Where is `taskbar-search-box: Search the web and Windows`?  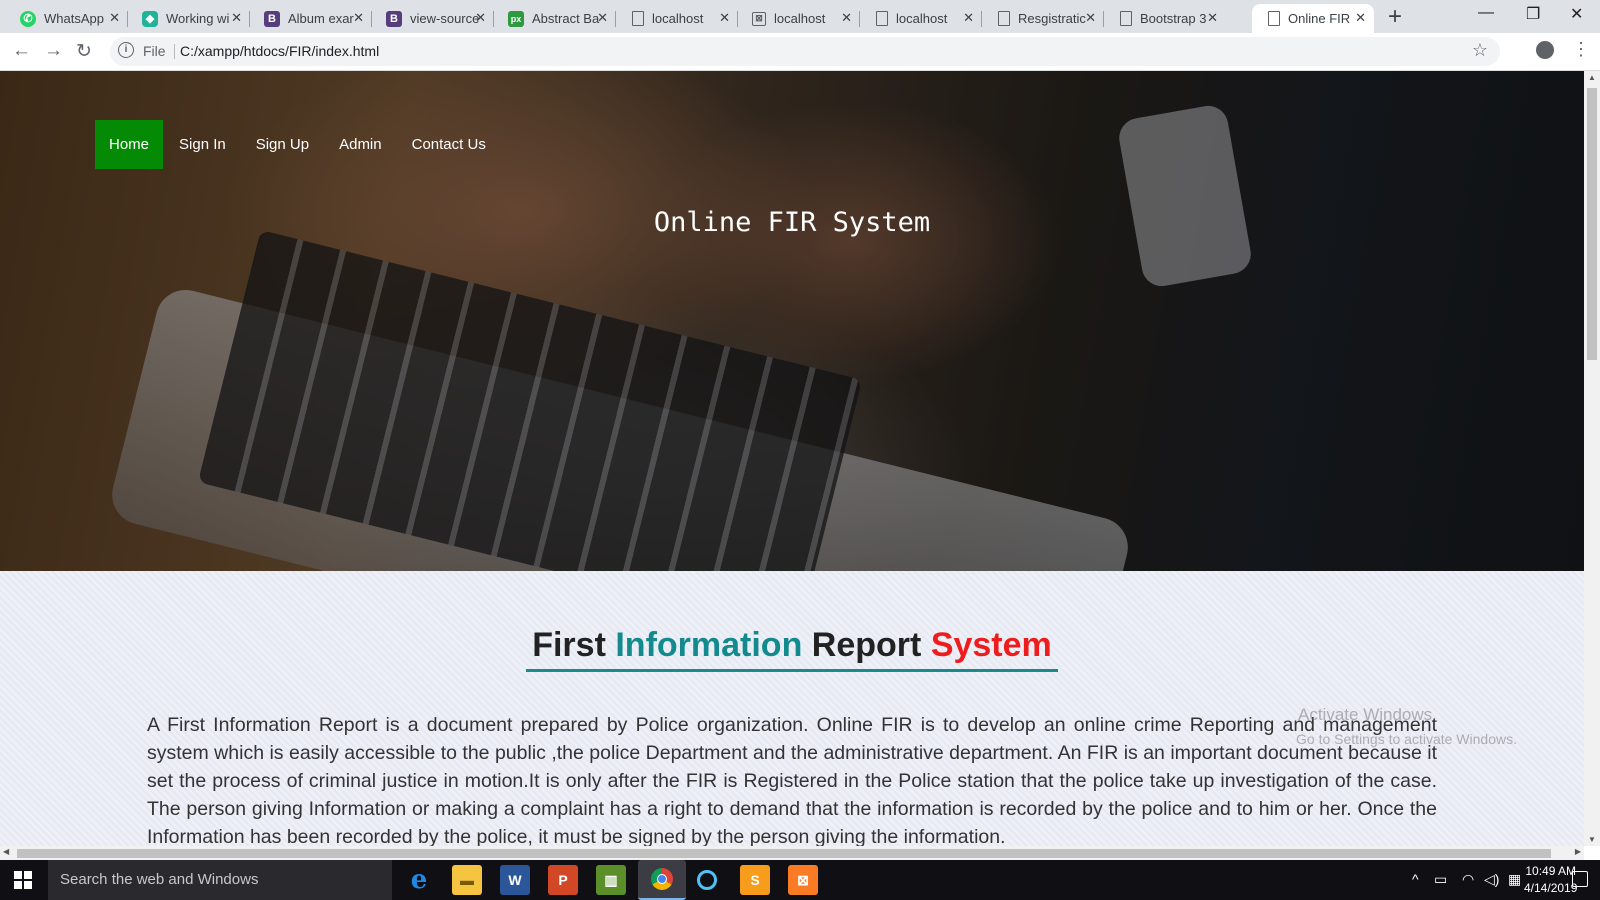
taskbar-search-box: Search the web and Windows is located at coordinates (220, 880).